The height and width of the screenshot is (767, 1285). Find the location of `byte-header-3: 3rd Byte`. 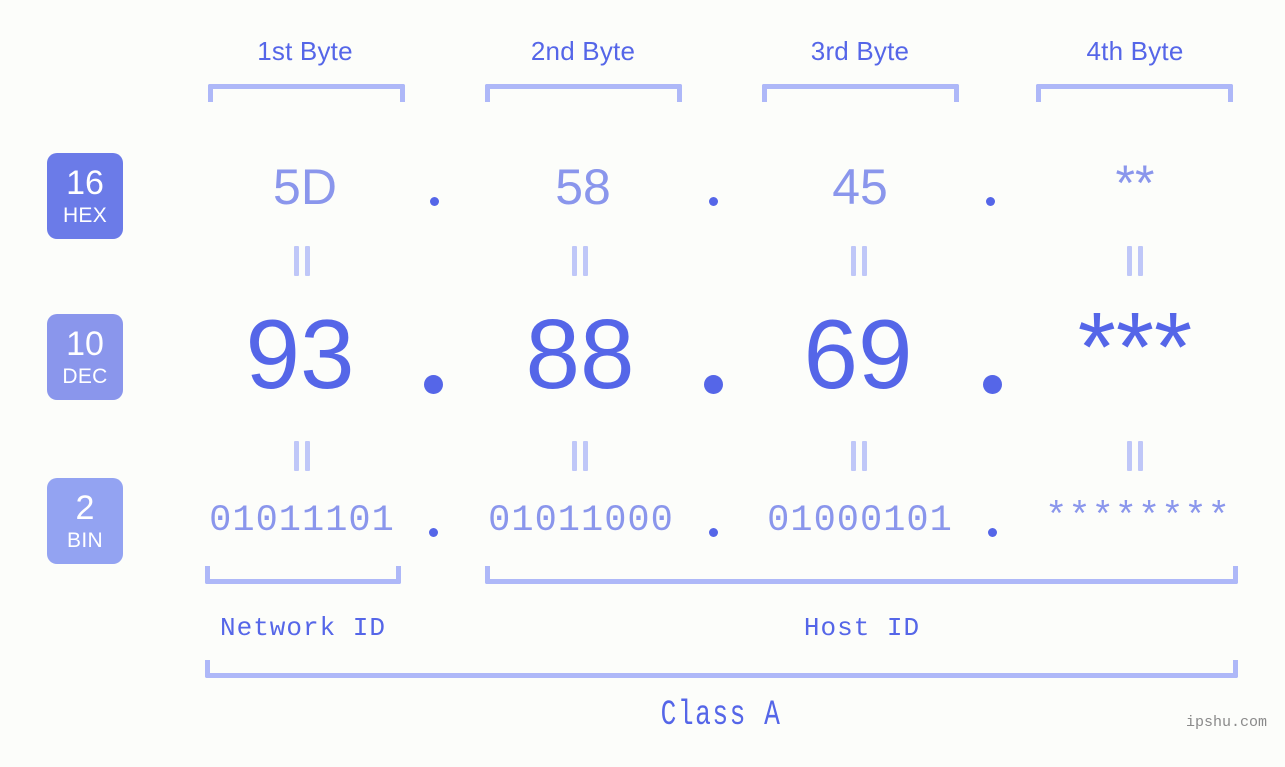

byte-header-3: 3rd Byte is located at coordinates (860, 51).